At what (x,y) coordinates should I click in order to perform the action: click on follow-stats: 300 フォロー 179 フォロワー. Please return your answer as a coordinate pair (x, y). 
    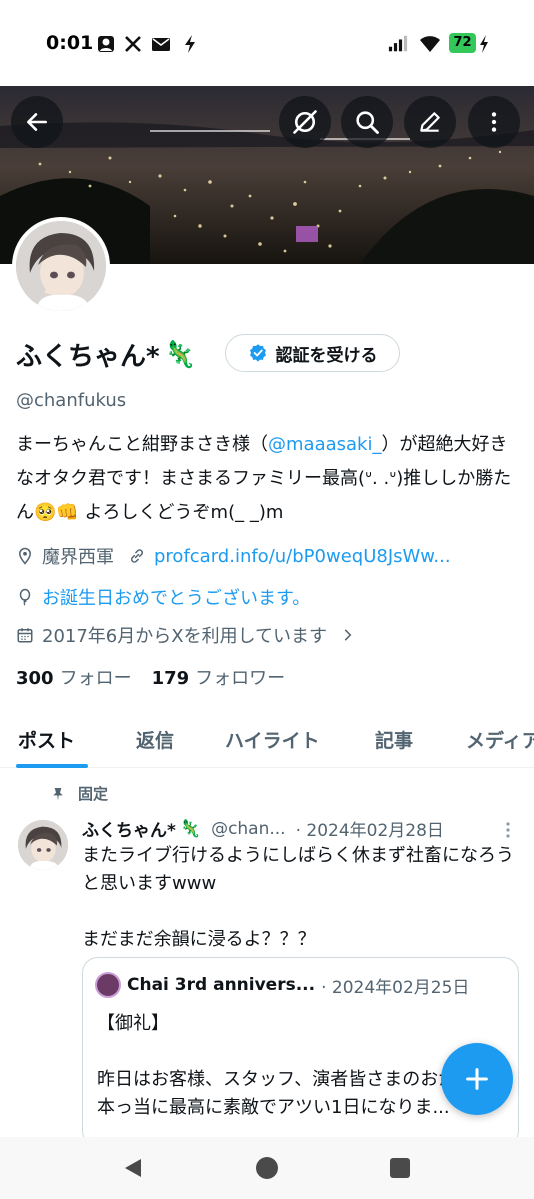
    Looking at the image, I should click on (150, 677).